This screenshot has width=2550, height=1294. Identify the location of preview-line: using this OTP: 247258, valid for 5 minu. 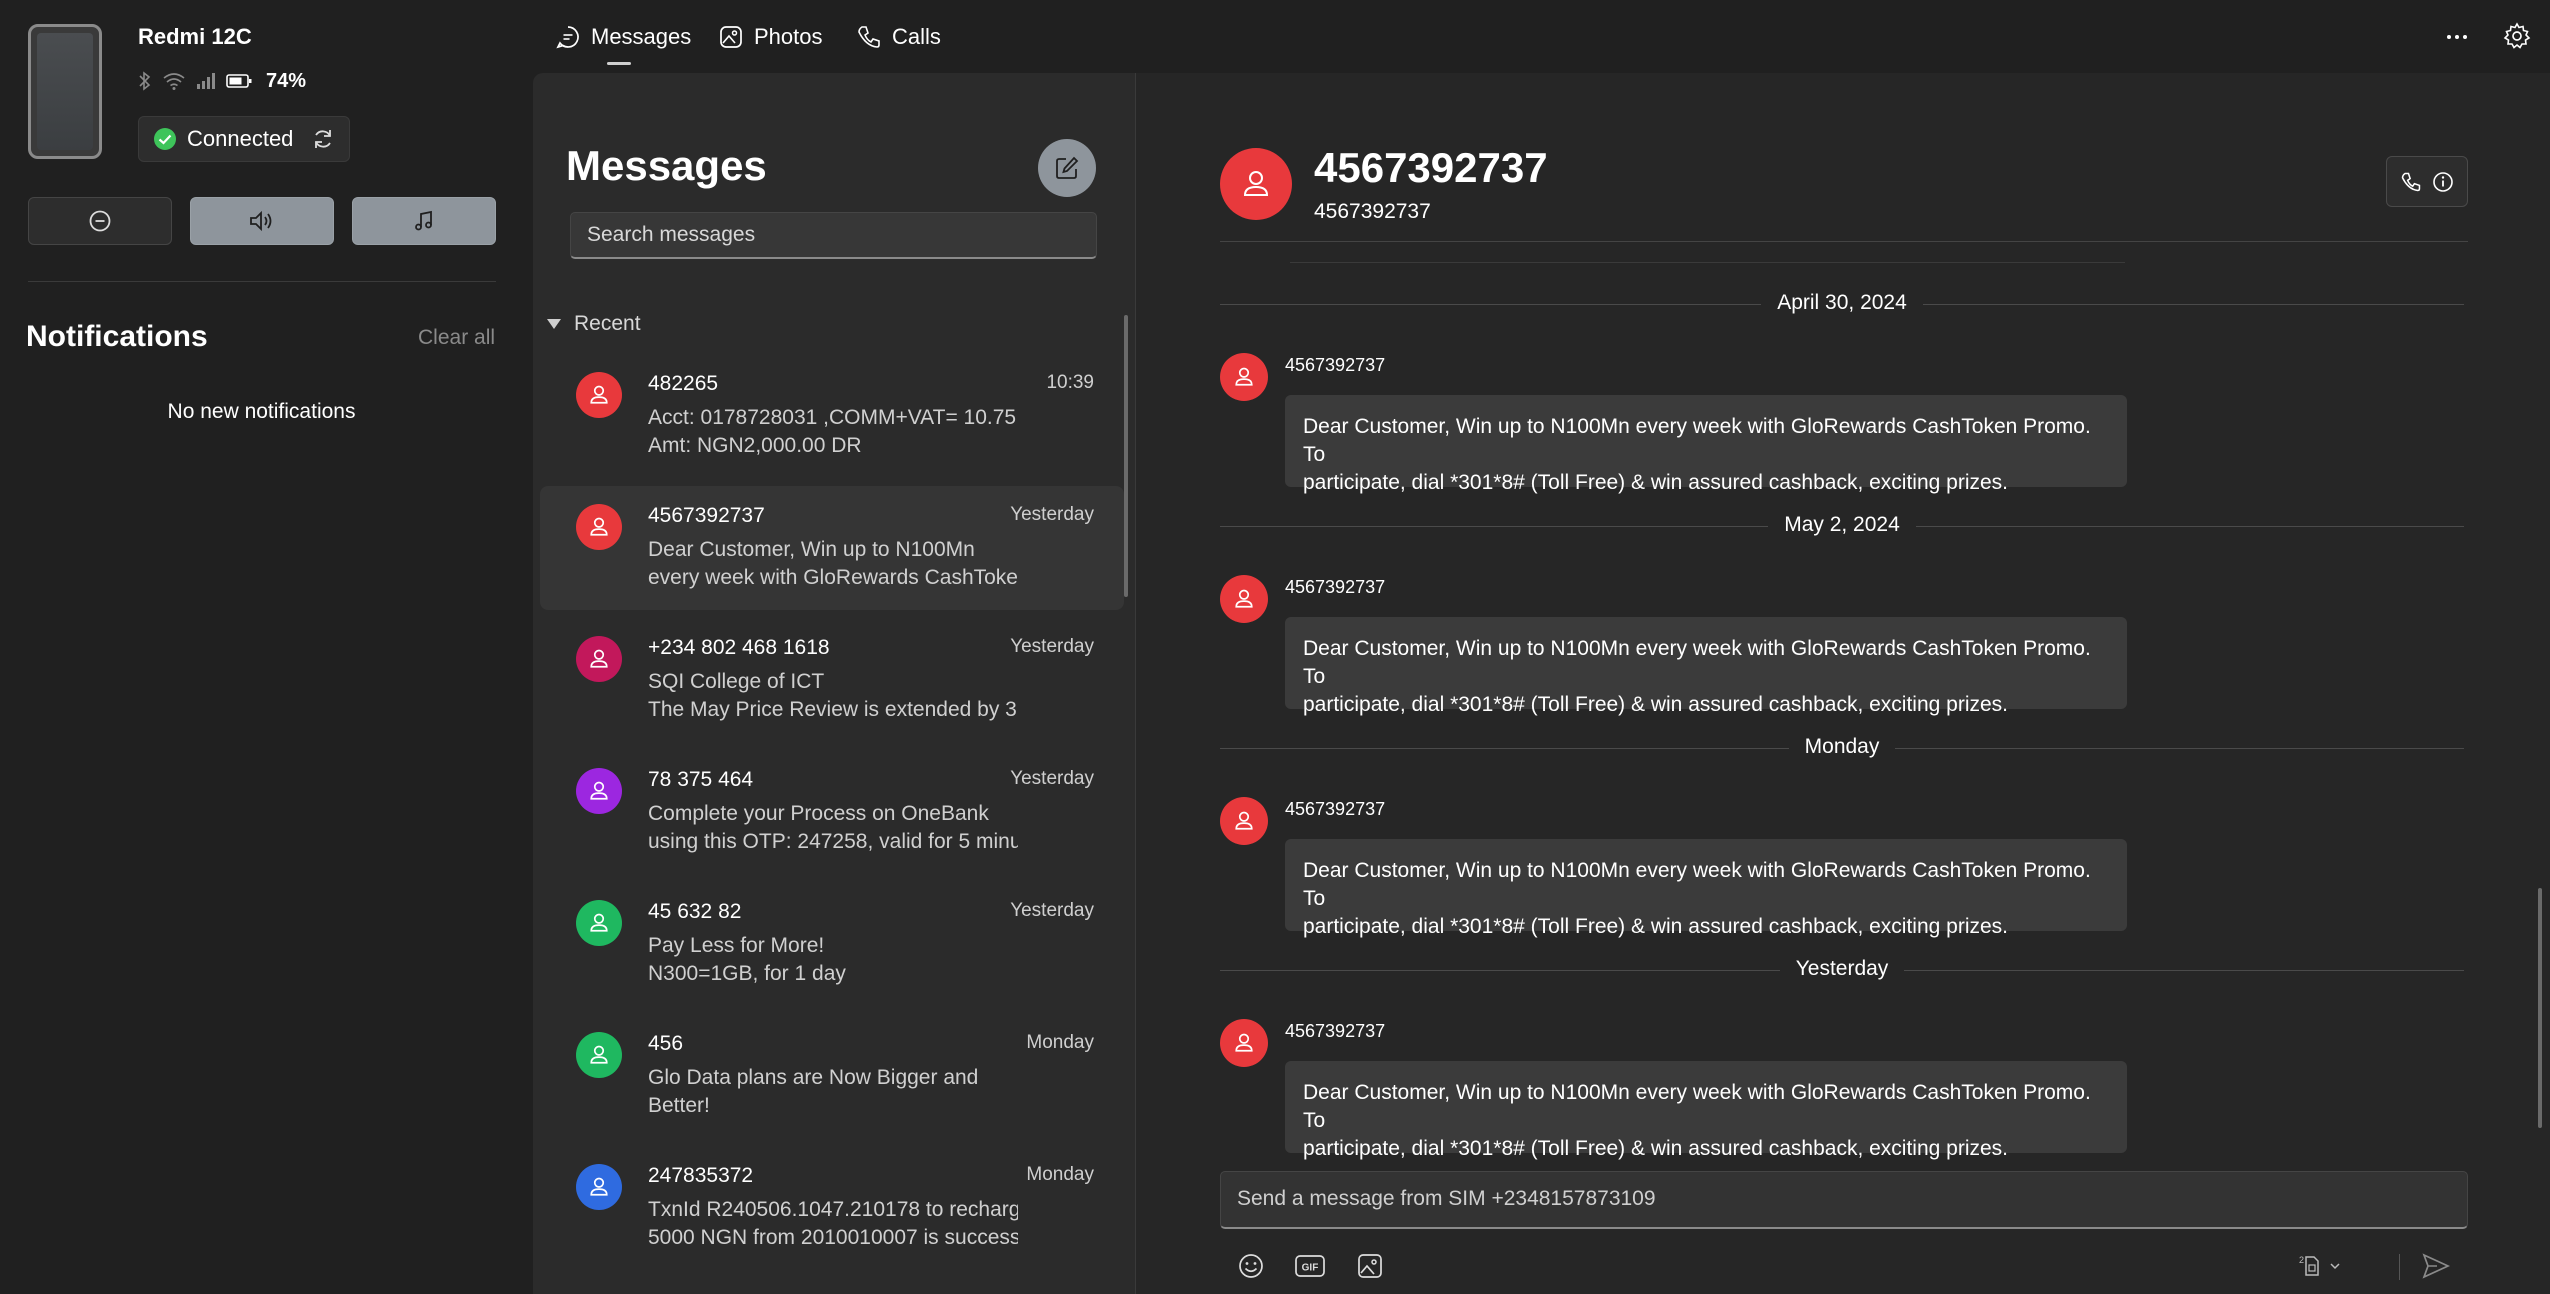
(833, 841).